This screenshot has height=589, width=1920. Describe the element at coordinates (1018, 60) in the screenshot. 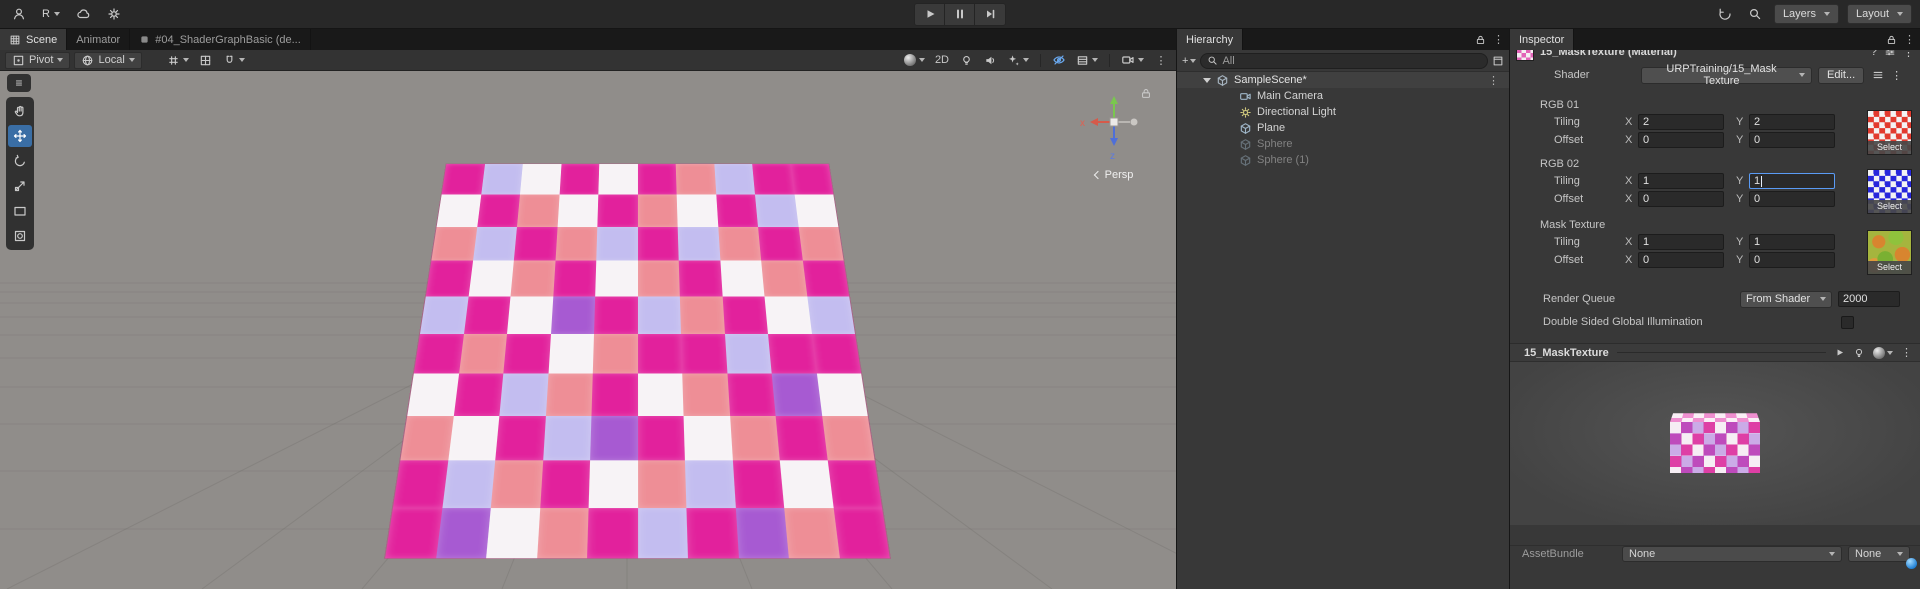

I see `effects-dropdown` at that location.